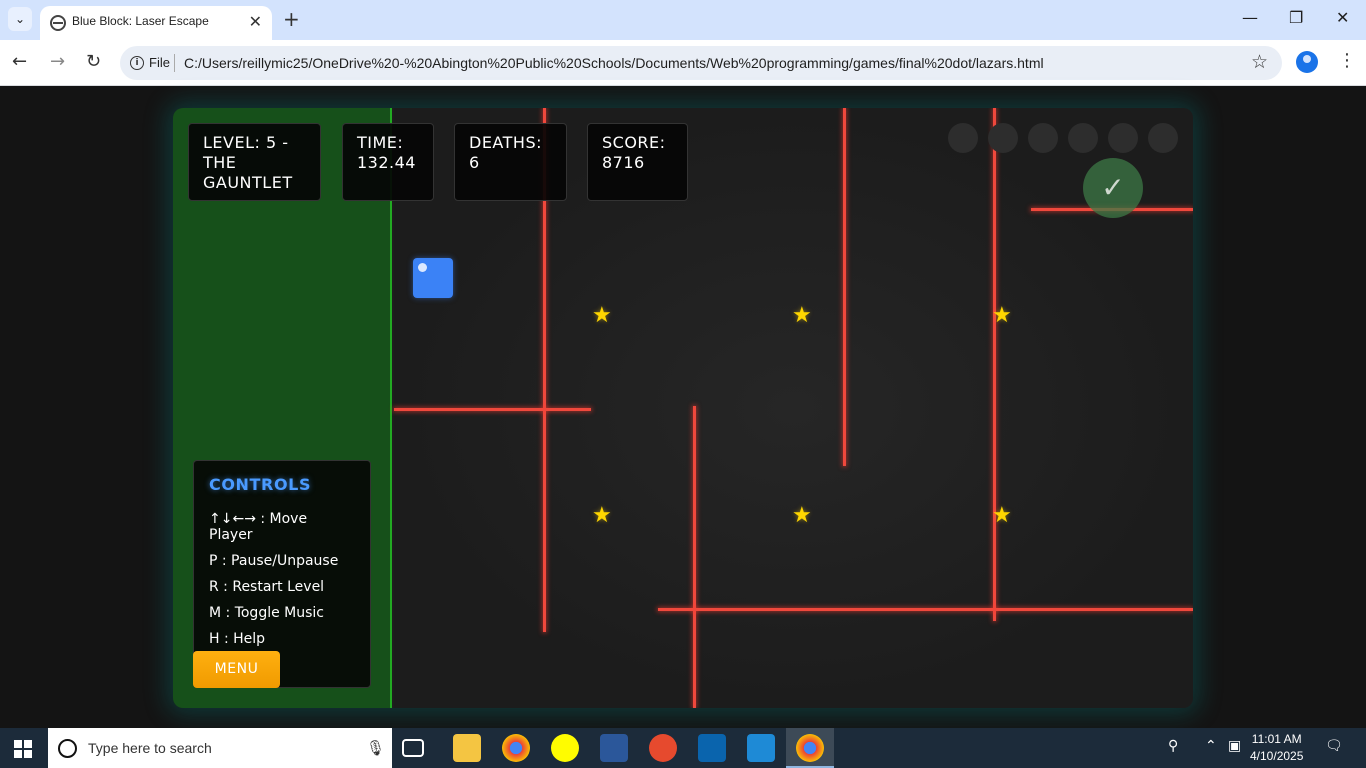 The image size is (1366, 768). What do you see at coordinates (19, 61) in the screenshot?
I see `back-arrow-icon: ←` at bounding box center [19, 61].